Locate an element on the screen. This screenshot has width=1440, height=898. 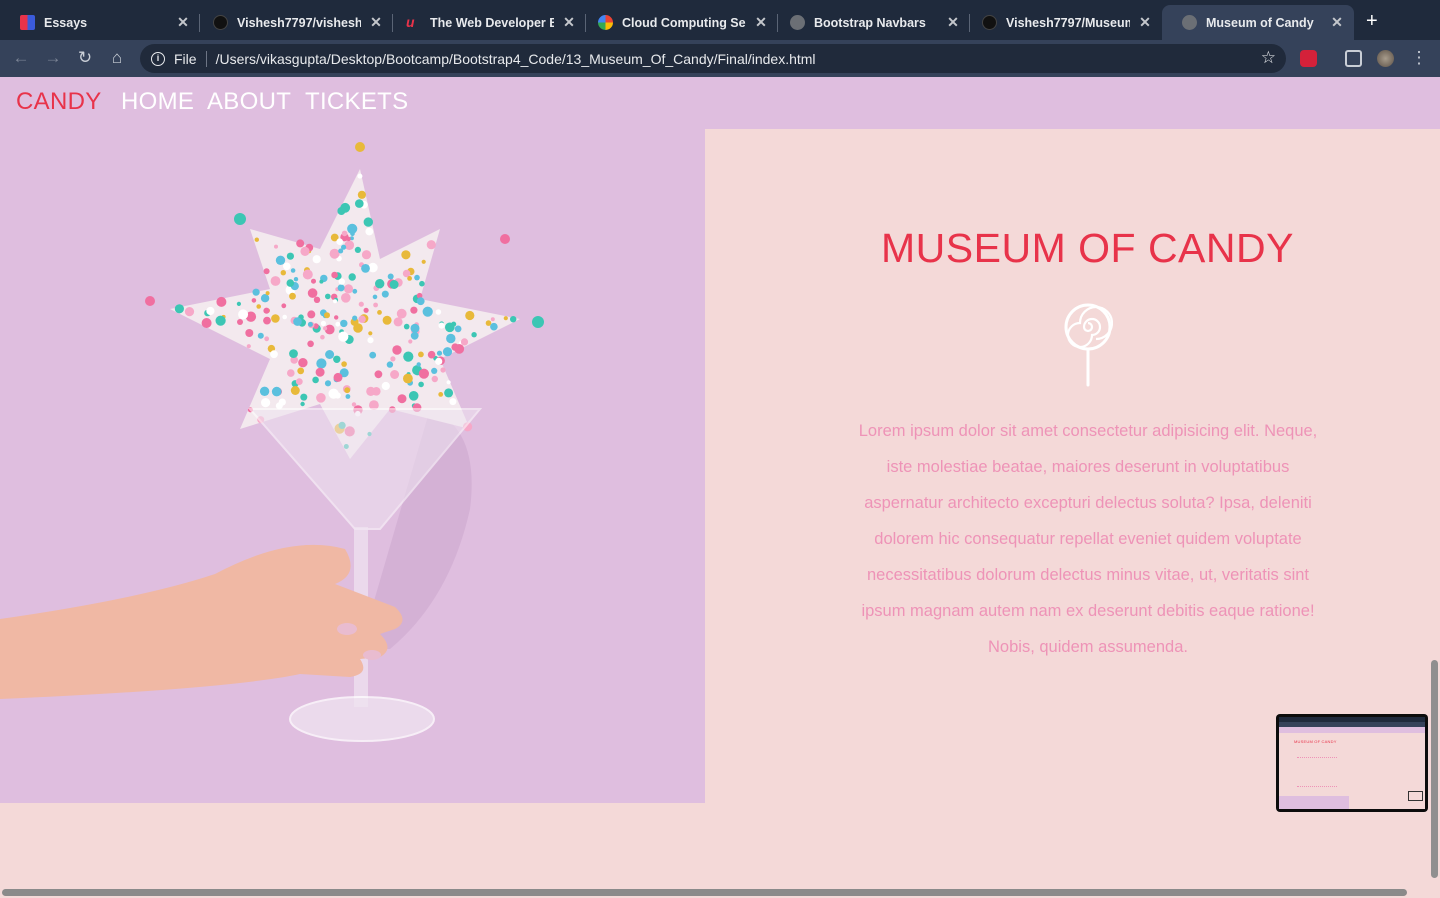
vertical-scrollbar is located at coordinates (1434, 769).